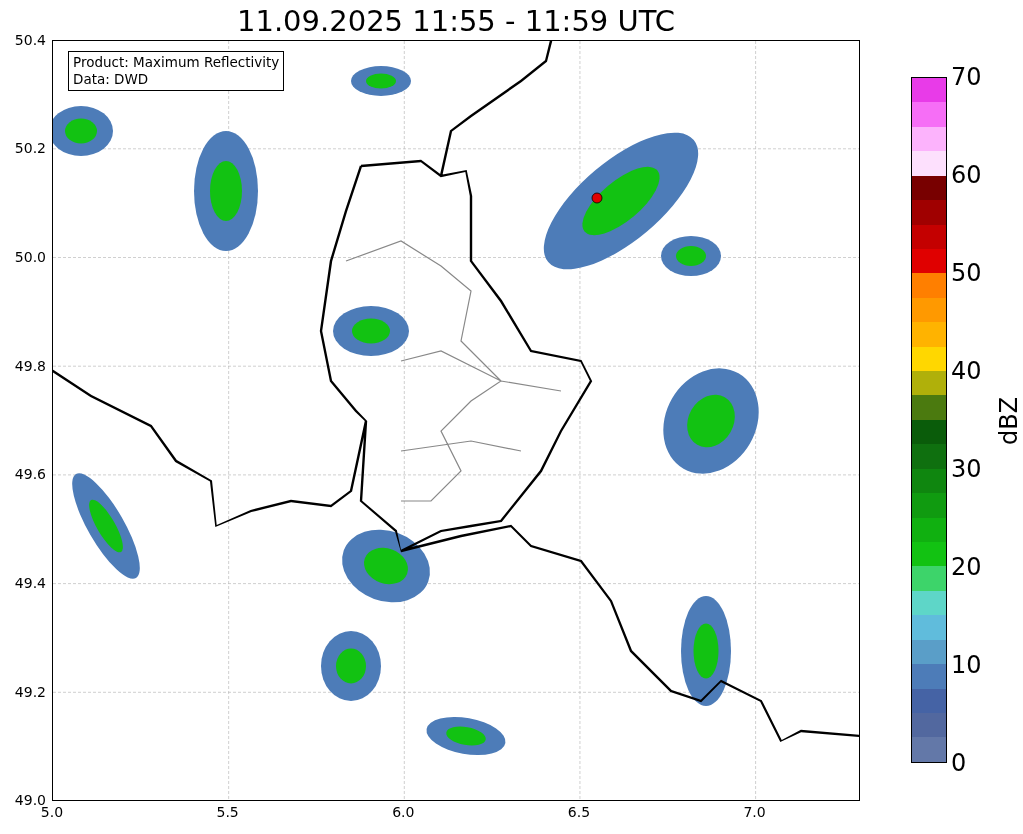  Describe the element at coordinates (959, 763) in the screenshot. I see `scale-tick-label: 0` at that location.